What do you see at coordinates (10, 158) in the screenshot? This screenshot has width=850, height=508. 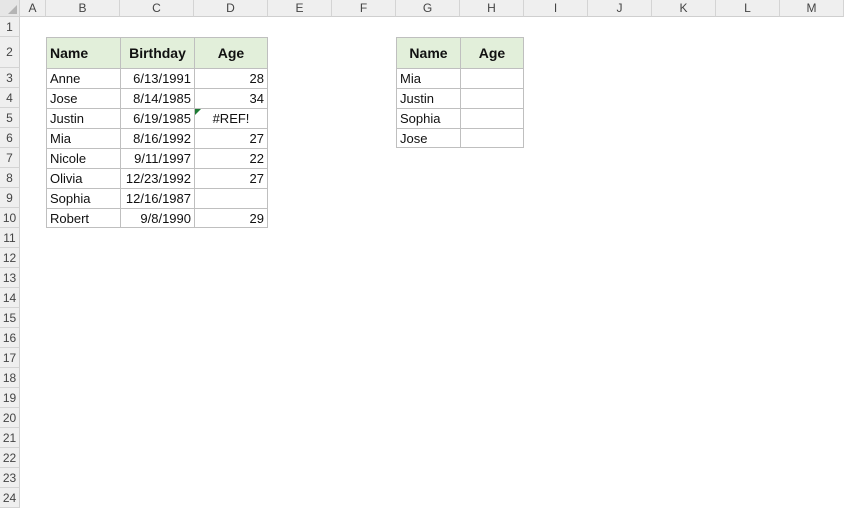 I see `row-header-7: 7` at bounding box center [10, 158].